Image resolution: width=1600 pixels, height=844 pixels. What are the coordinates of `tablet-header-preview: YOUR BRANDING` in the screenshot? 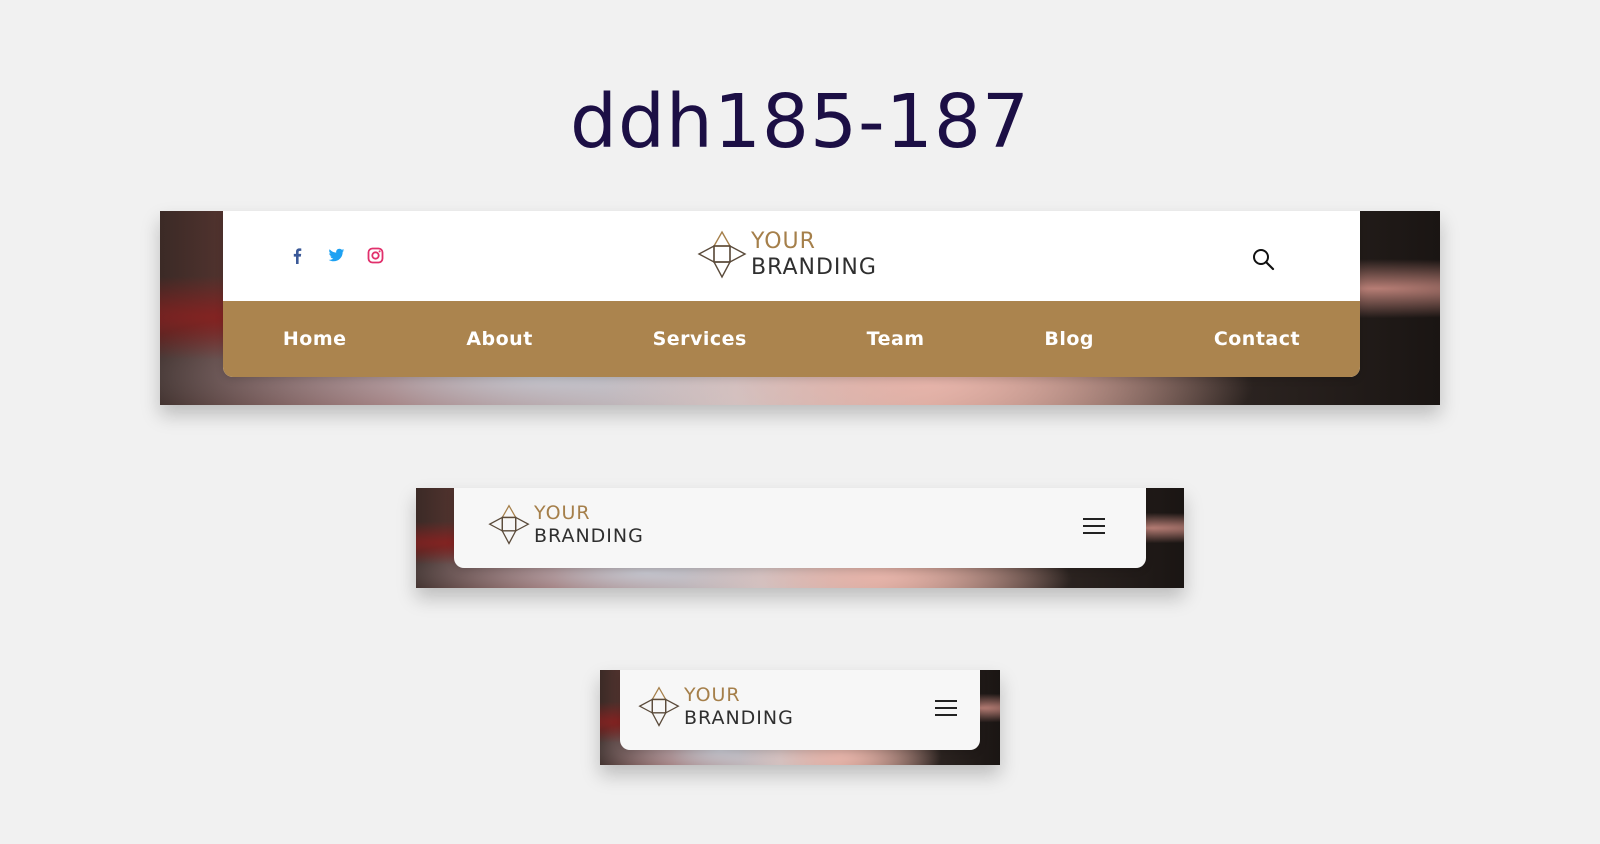 It's located at (800, 538).